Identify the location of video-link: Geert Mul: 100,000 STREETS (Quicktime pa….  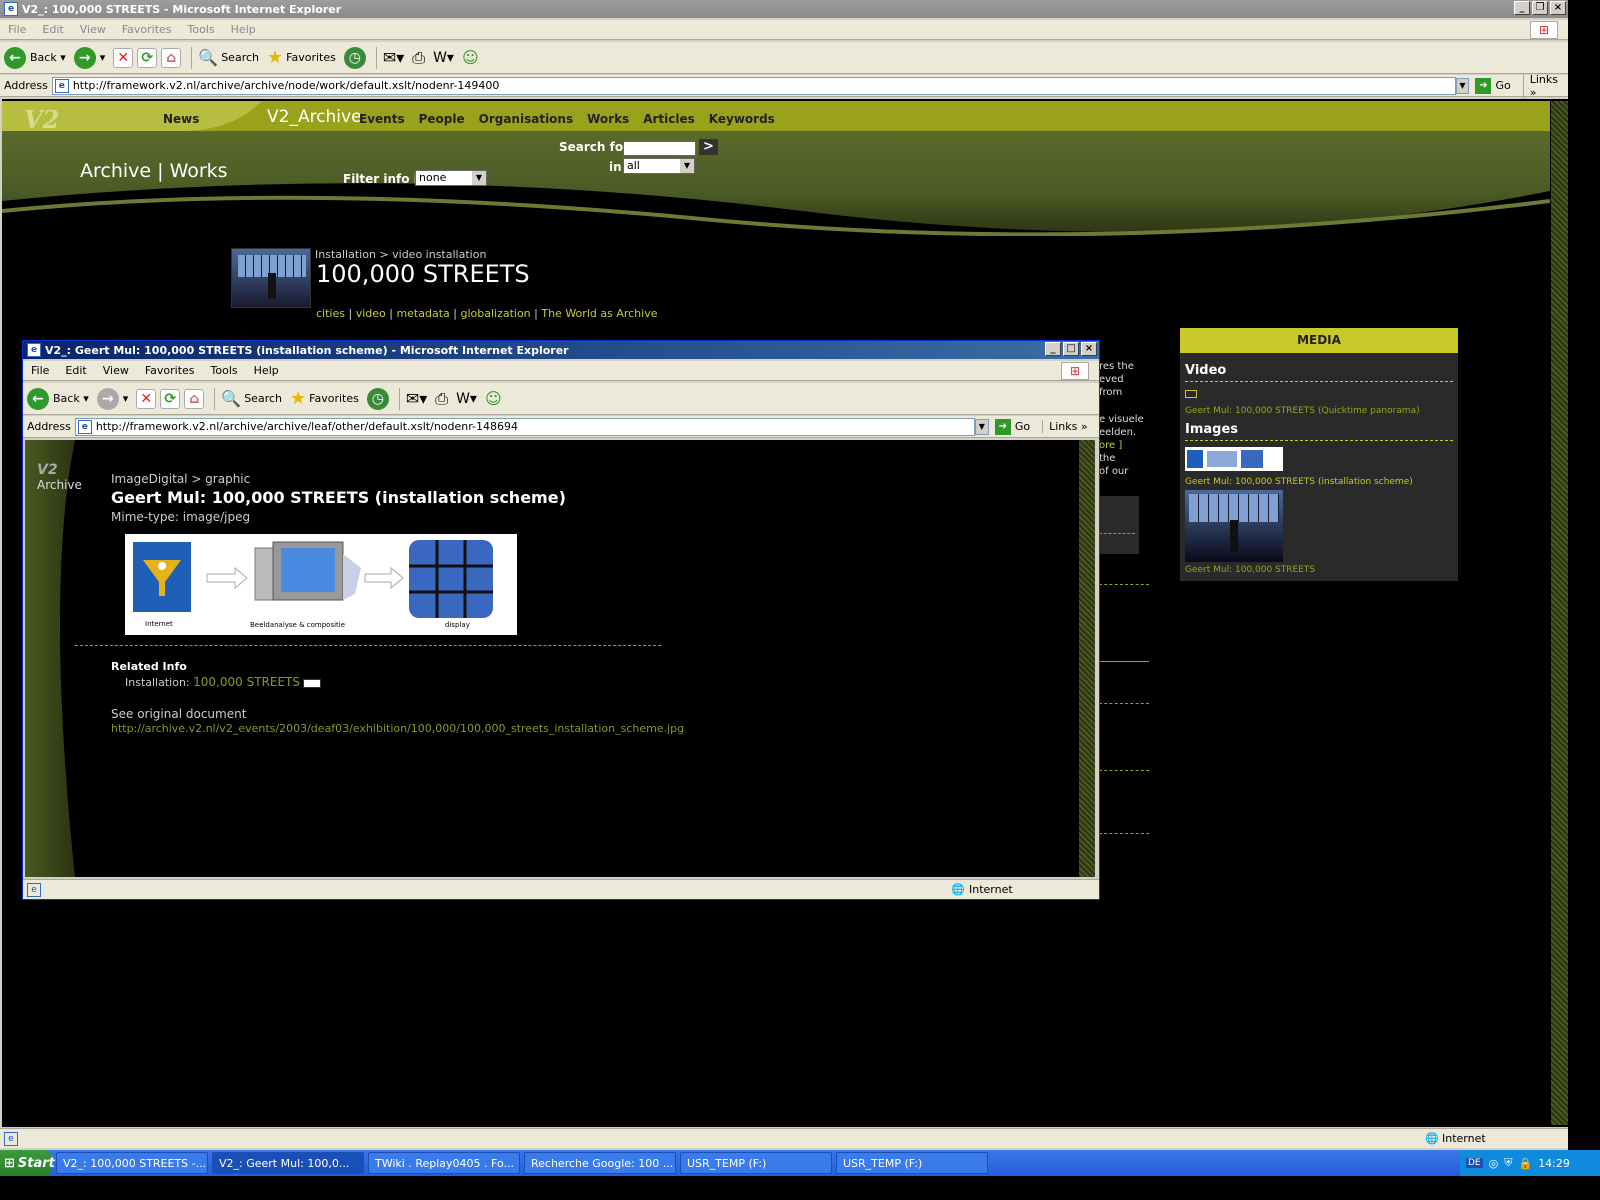
(1319, 411).